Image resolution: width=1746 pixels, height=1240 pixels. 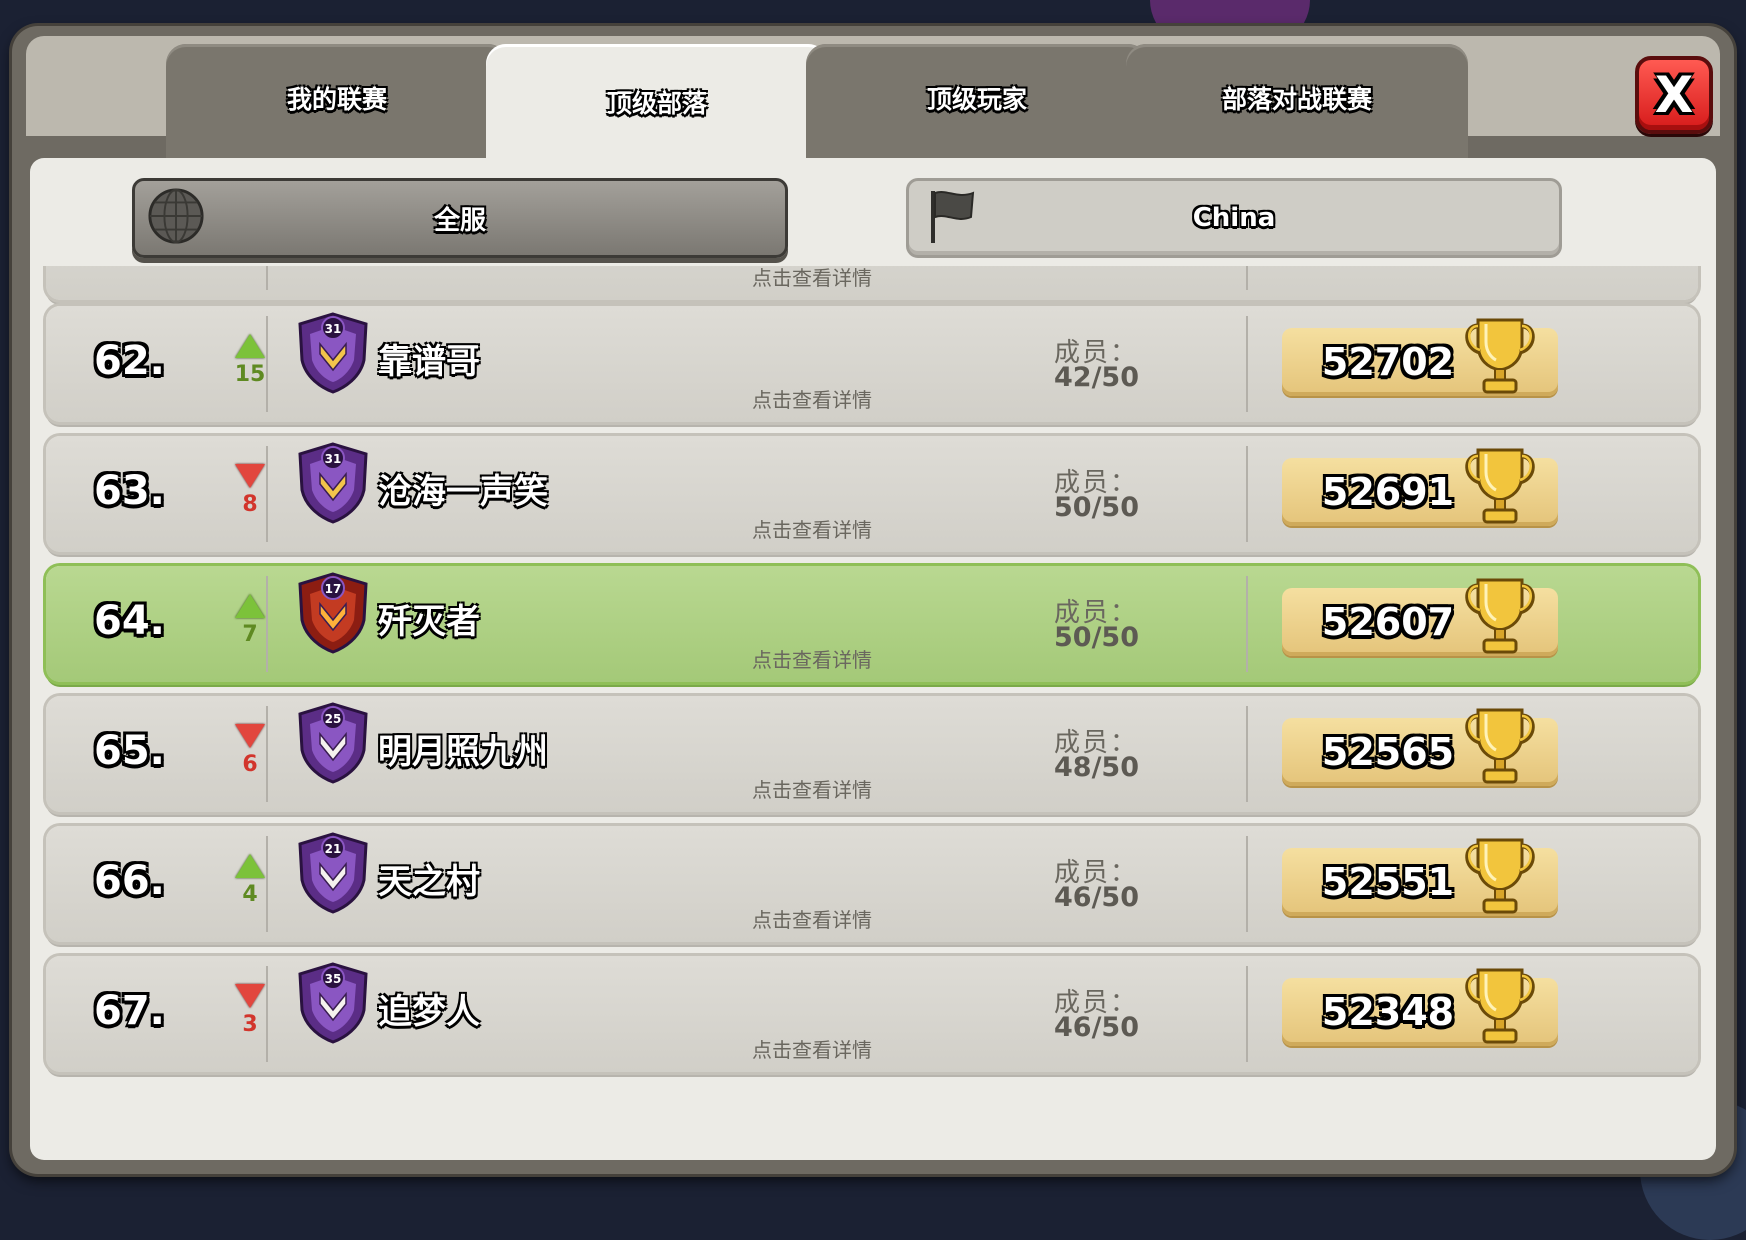 I want to click on country-filter-button: China, so click(x=1234, y=218).